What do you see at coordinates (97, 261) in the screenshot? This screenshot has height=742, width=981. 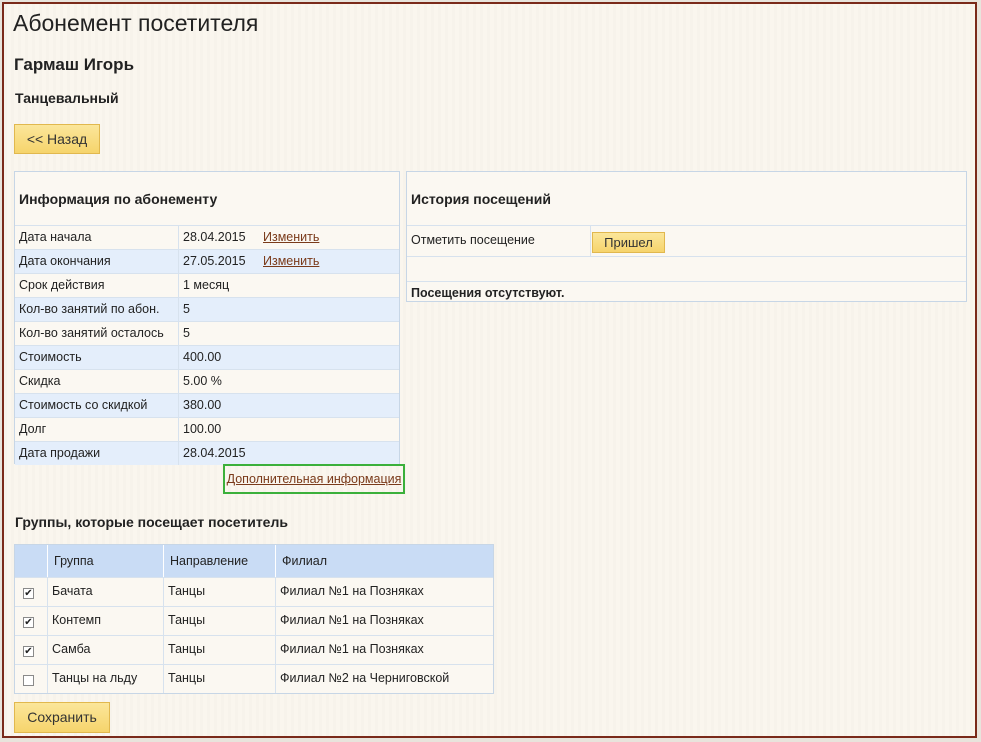 I see `info-label: Дата окончания` at bounding box center [97, 261].